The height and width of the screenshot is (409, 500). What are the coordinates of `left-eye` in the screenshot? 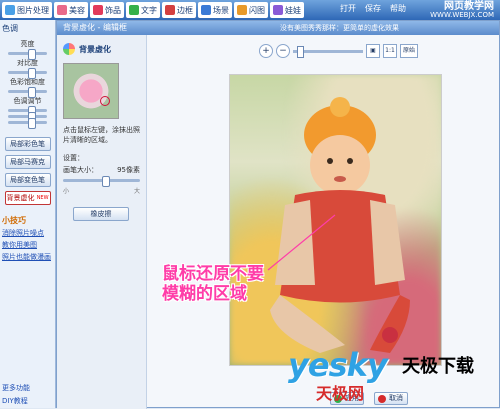 It's located at (330, 161).